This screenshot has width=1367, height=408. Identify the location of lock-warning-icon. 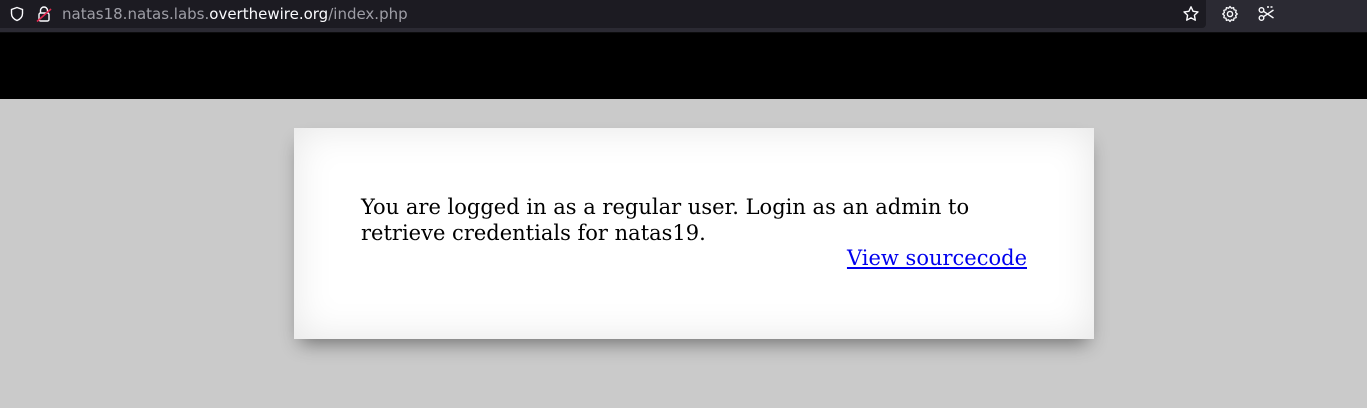
(44, 14).